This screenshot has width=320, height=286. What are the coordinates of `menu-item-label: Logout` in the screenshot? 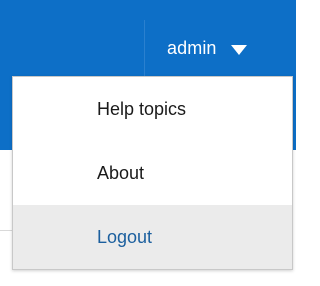 It's located at (125, 236).